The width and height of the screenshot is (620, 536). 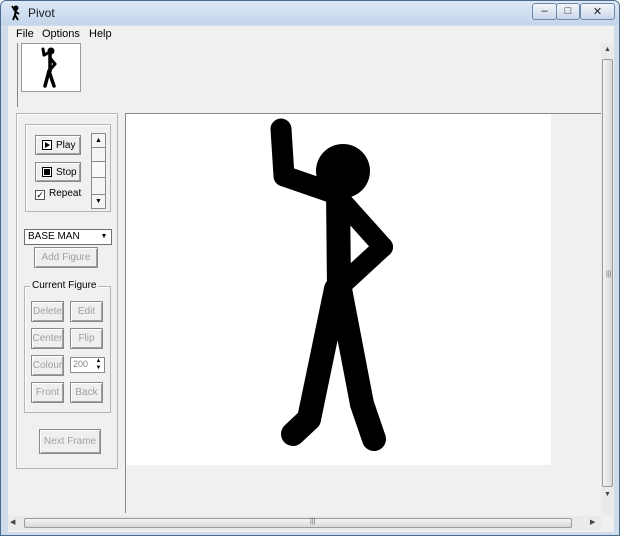 I want to click on stop-label: Stop, so click(x=66, y=172).